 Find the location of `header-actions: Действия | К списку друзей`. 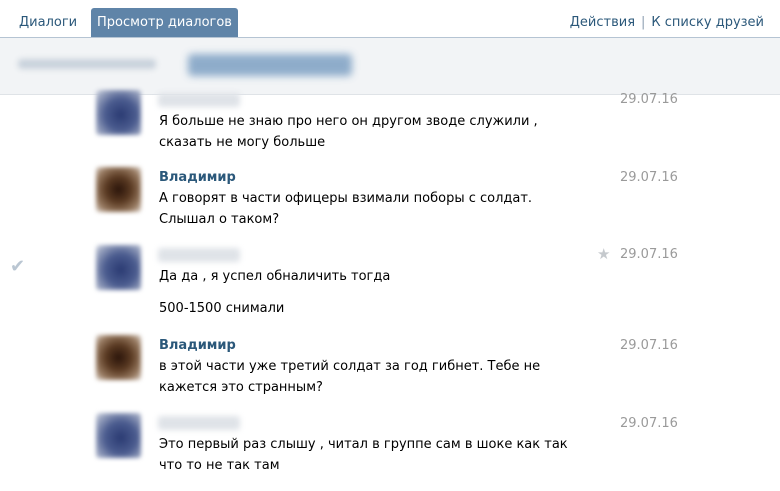

header-actions: Действия | К списку друзей is located at coordinates (667, 22).